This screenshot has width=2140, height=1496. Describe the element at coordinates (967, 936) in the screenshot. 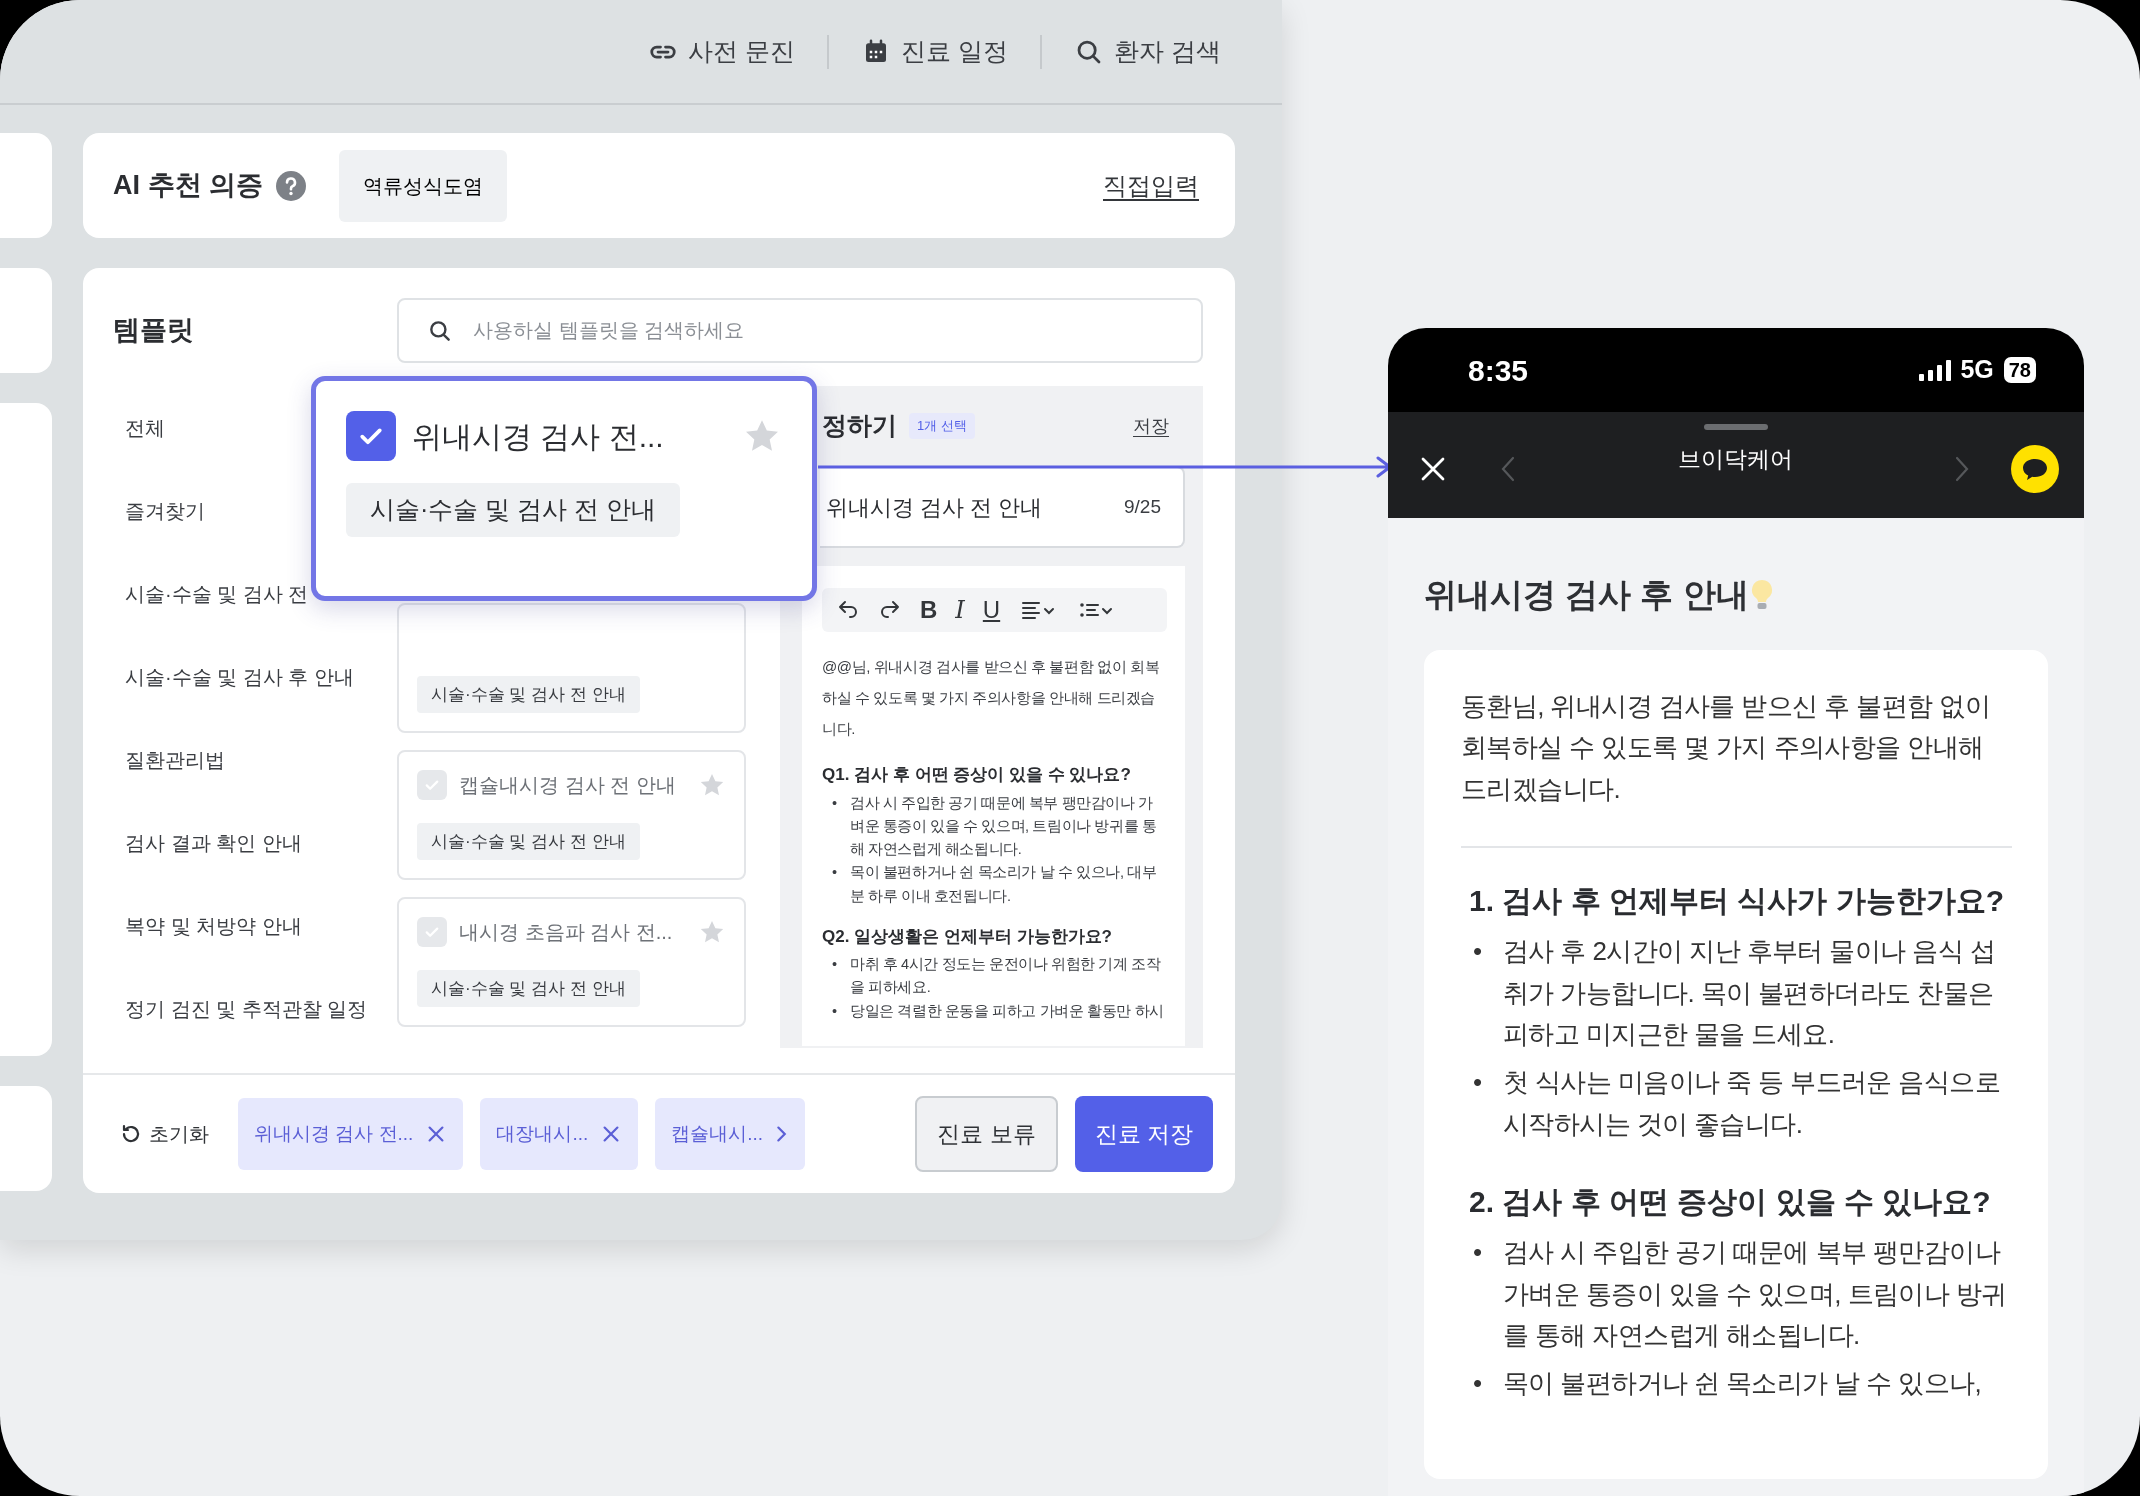

I see `question-heading: Q2. 일상생활은 언제부터 가능한가요?` at that location.